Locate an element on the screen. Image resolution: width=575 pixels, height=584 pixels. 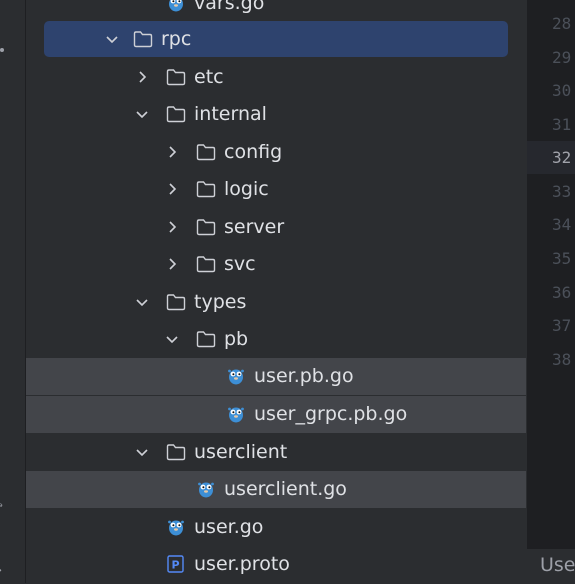
tree-item-userclient: userclient is located at coordinates (276, 452).